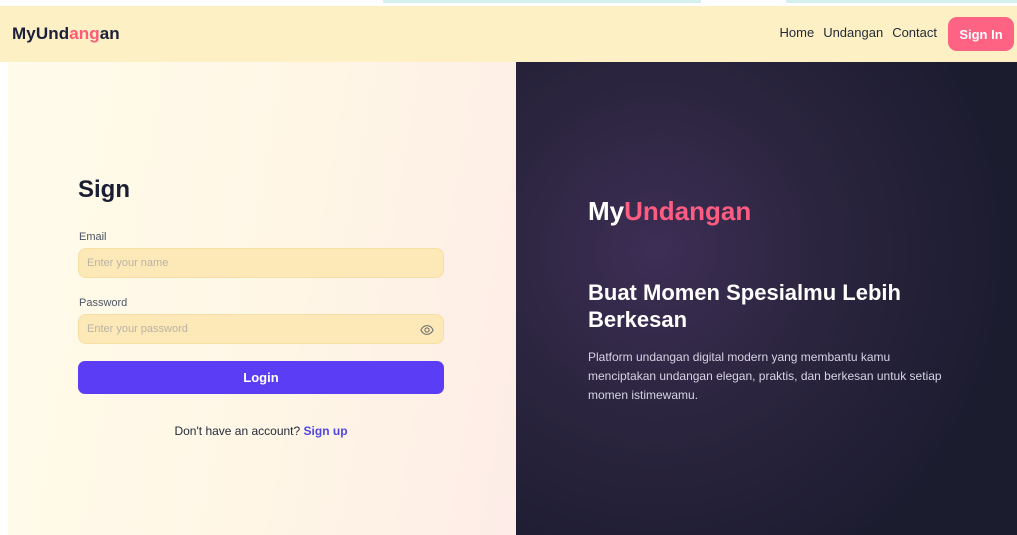  What do you see at coordinates (237, 431) in the screenshot?
I see `signup-prompt: Don't have an account?` at bounding box center [237, 431].